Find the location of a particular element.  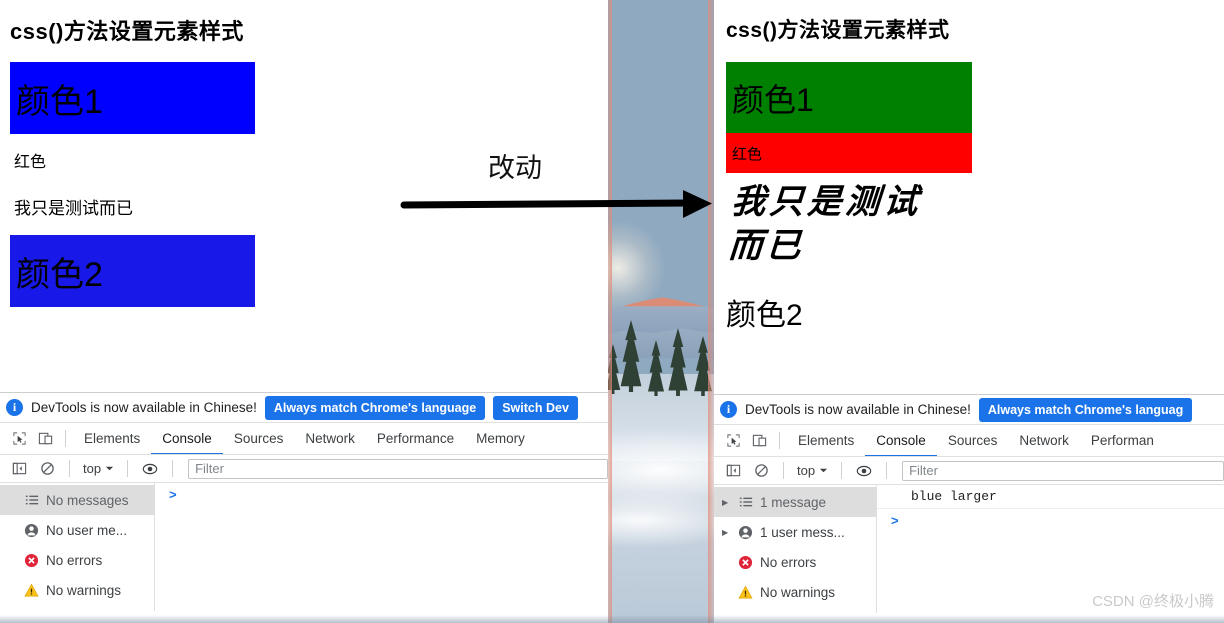

red-label-block: 红色 is located at coordinates (849, 153).